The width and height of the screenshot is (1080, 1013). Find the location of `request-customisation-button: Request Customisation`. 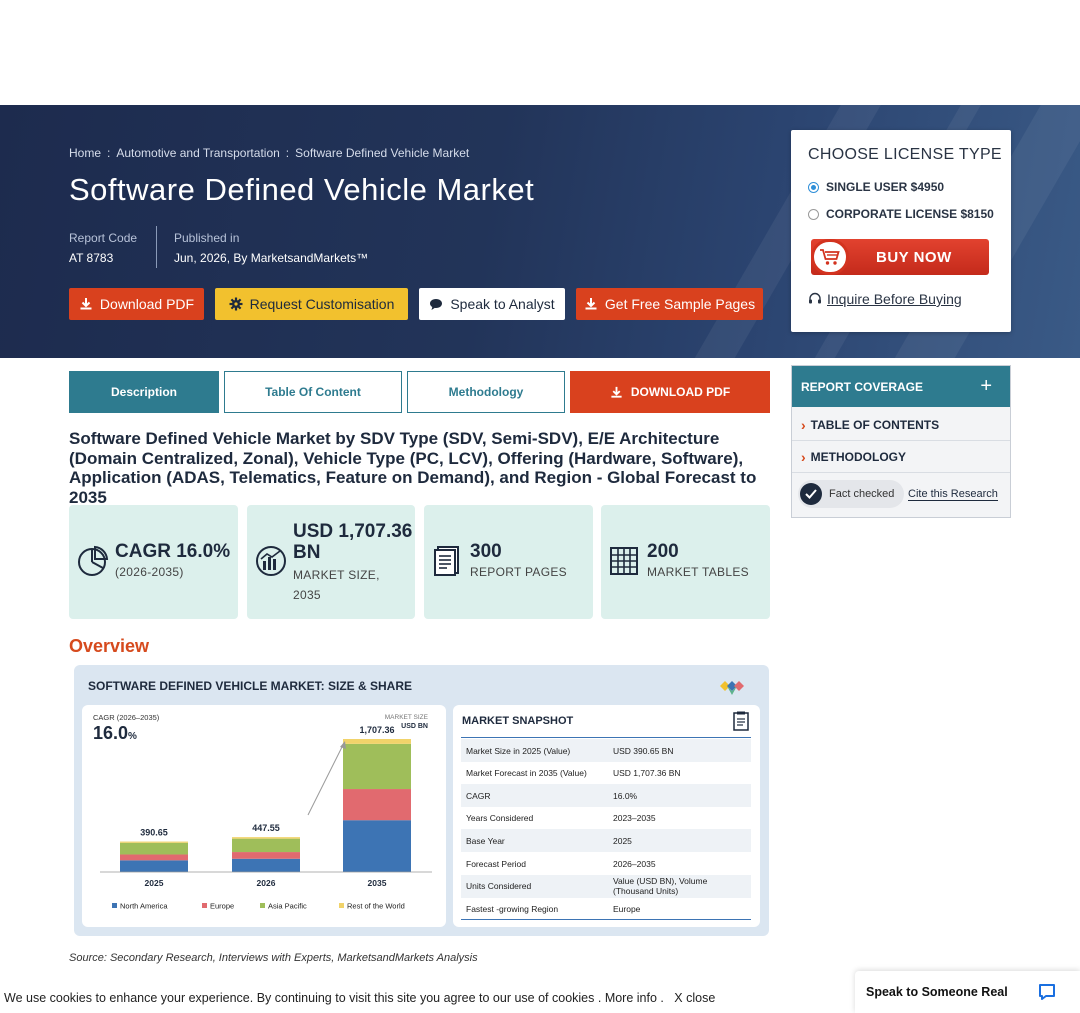

request-customisation-button: Request Customisation is located at coordinates (311, 304).